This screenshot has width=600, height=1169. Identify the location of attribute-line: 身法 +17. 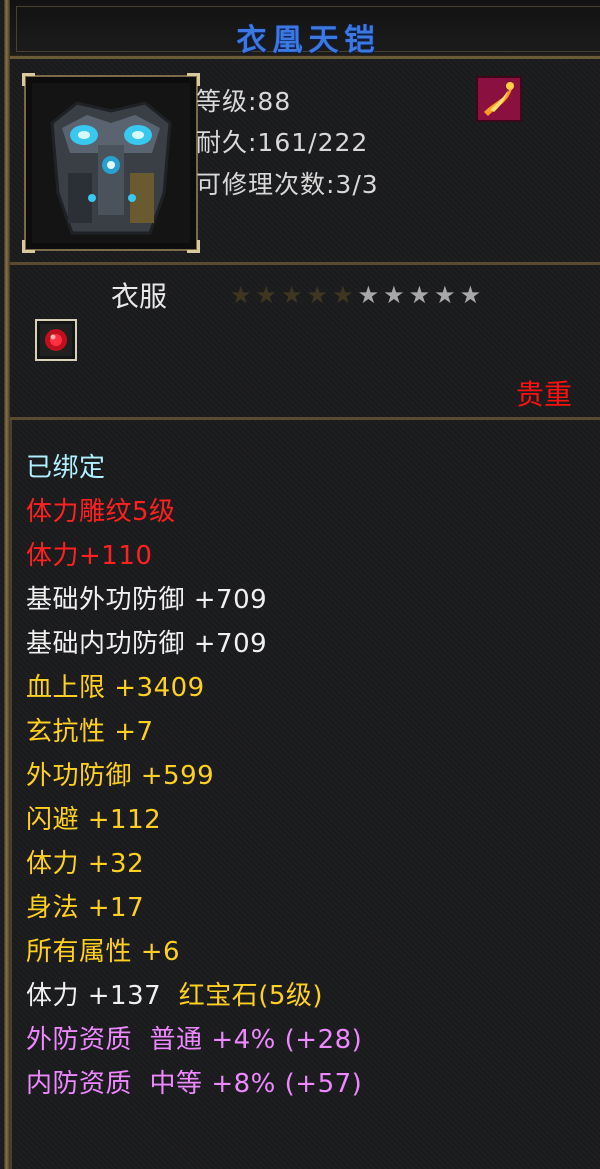
(85, 908).